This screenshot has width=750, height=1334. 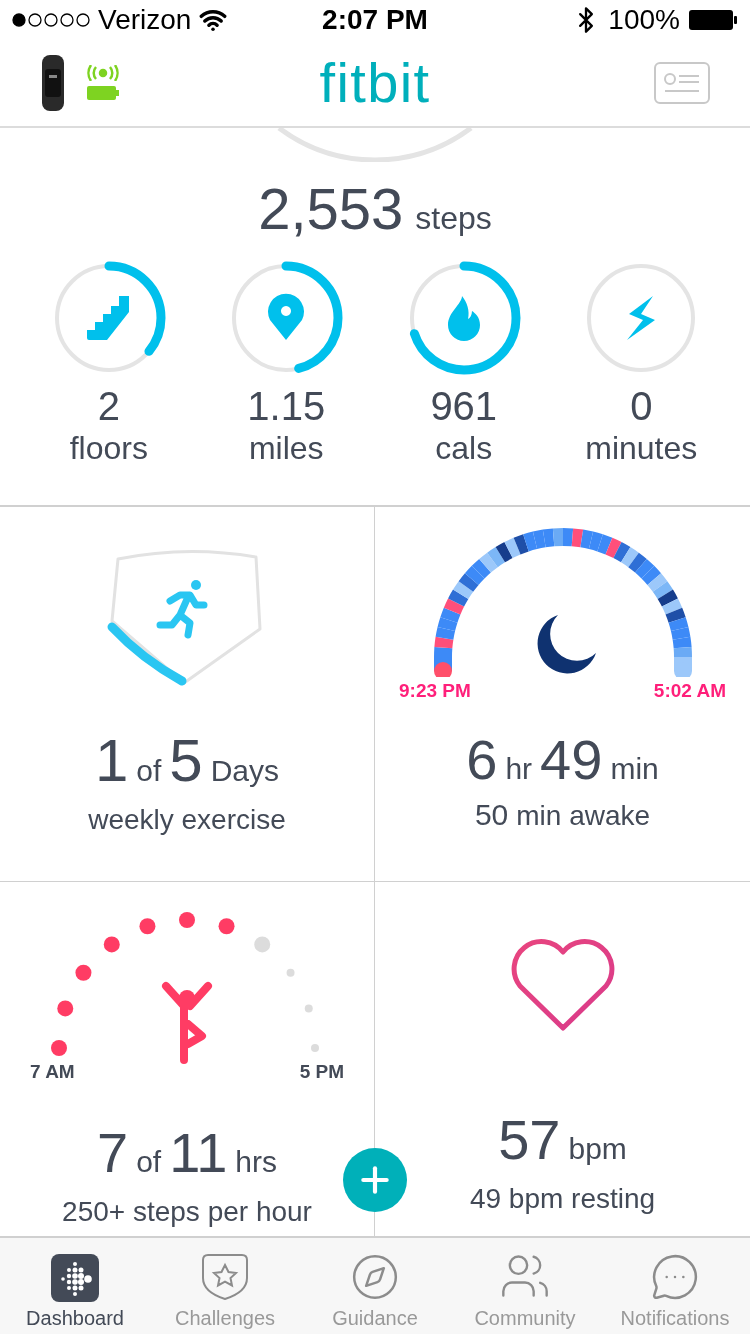 I want to click on tab: Dashboard, so click(x=75, y=1286).